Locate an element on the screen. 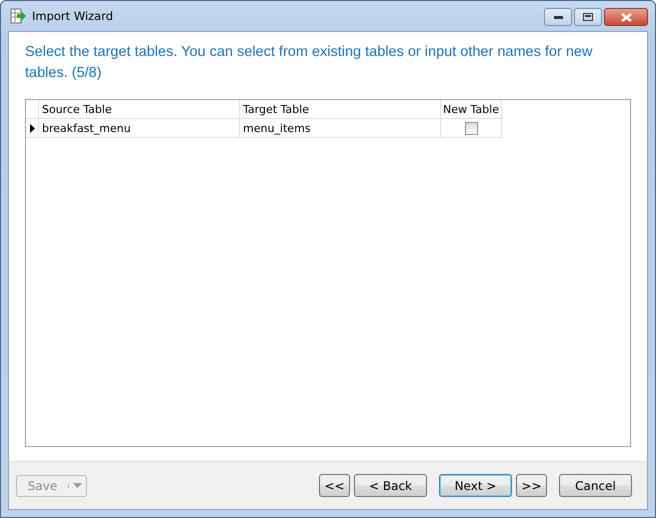 The width and height of the screenshot is (656, 518). column-header: Source Table is located at coordinates (139, 109).